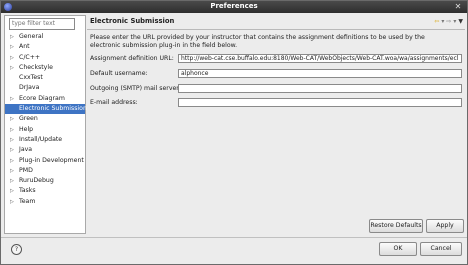 The height and width of the screenshot is (265, 468). I want to click on tree-item-label: Java, so click(26, 150).